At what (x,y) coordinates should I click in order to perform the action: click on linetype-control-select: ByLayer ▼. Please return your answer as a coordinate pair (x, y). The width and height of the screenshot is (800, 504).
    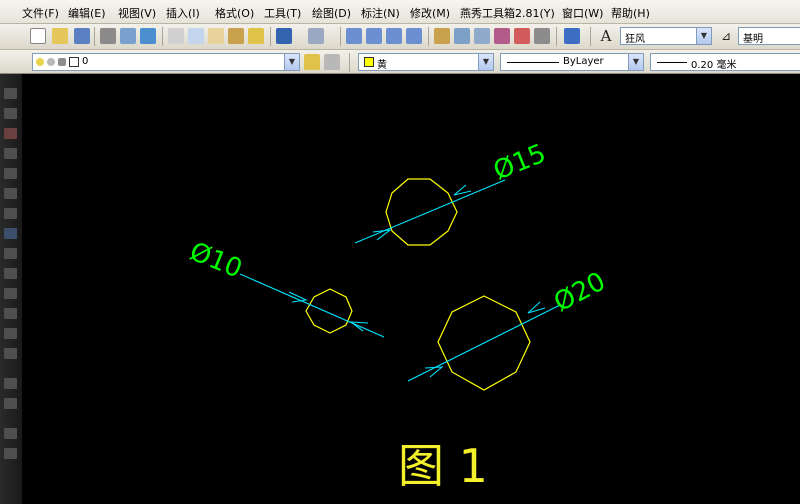
    Looking at the image, I should click on (572, 62).